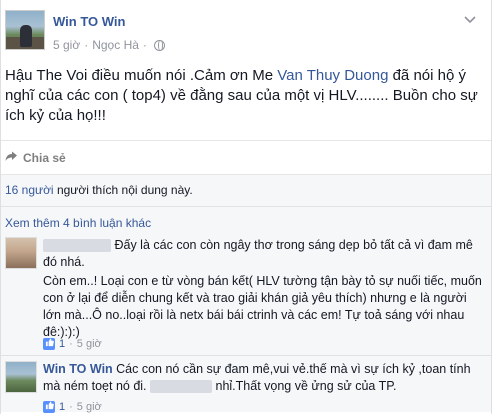  What do you see at coordinates (246, 31) in the screenshot?
I see `post-header: Win TO Win 5 giờ · Ngọc Hà ·` at bounding box center [246, 31].